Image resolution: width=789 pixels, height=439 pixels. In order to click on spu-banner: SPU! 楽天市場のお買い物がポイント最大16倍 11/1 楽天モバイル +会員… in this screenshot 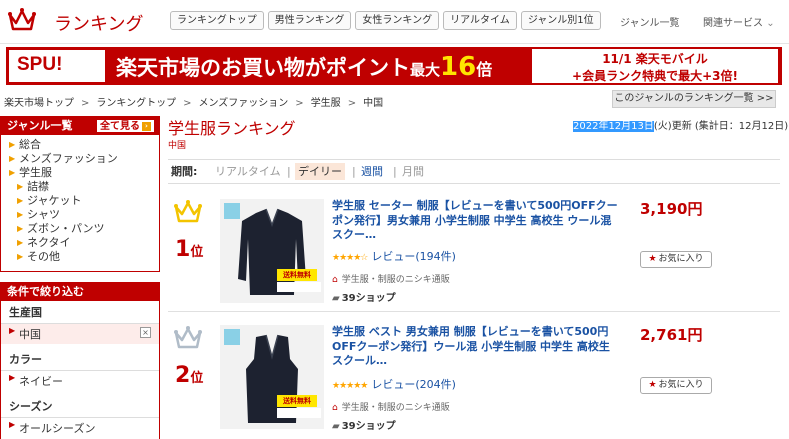, I will do `click(394, 66)`.